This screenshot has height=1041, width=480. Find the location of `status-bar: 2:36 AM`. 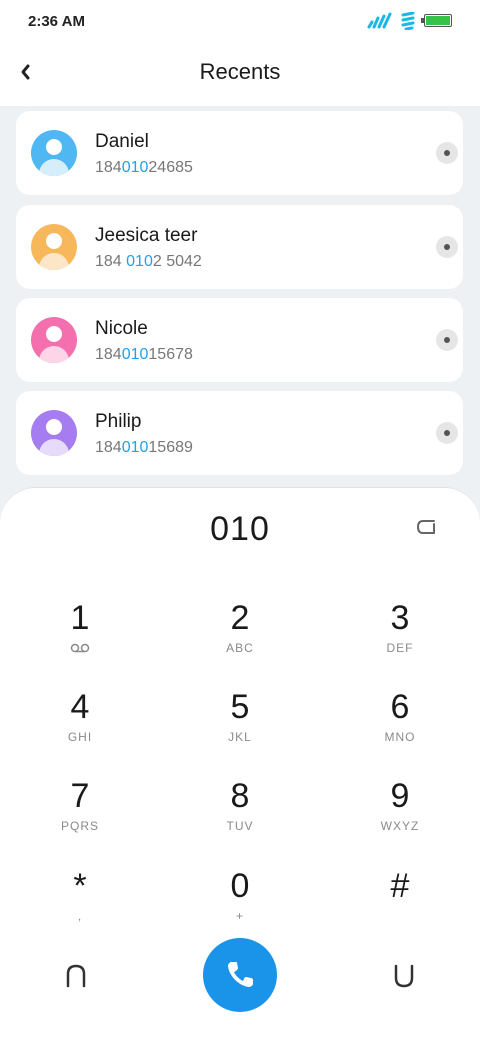

status-bar: 2:36 AM is located at coordinates (240, 22).